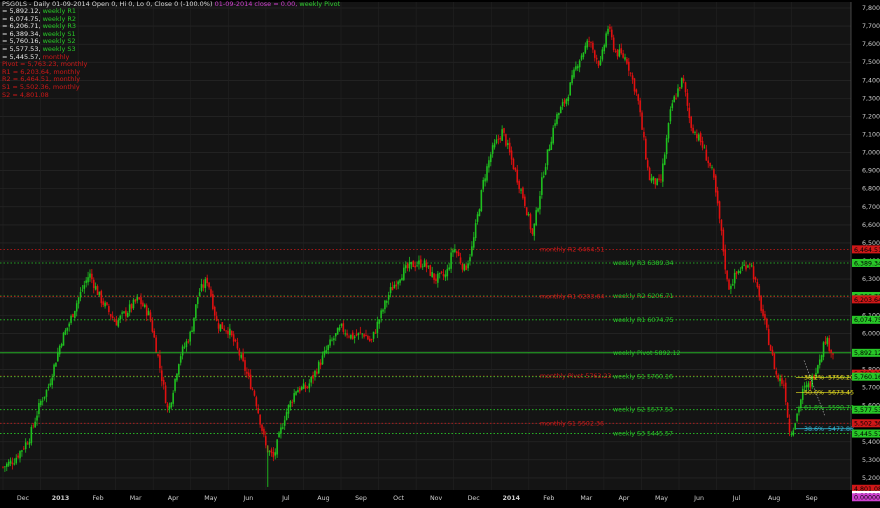 Image resolution: width=880 pixels, height=508 pixels. What do you see at coordinates (623, 498) in the screenshot?
I see `x-tick-label: Apr` at bounding box center [623, 498].